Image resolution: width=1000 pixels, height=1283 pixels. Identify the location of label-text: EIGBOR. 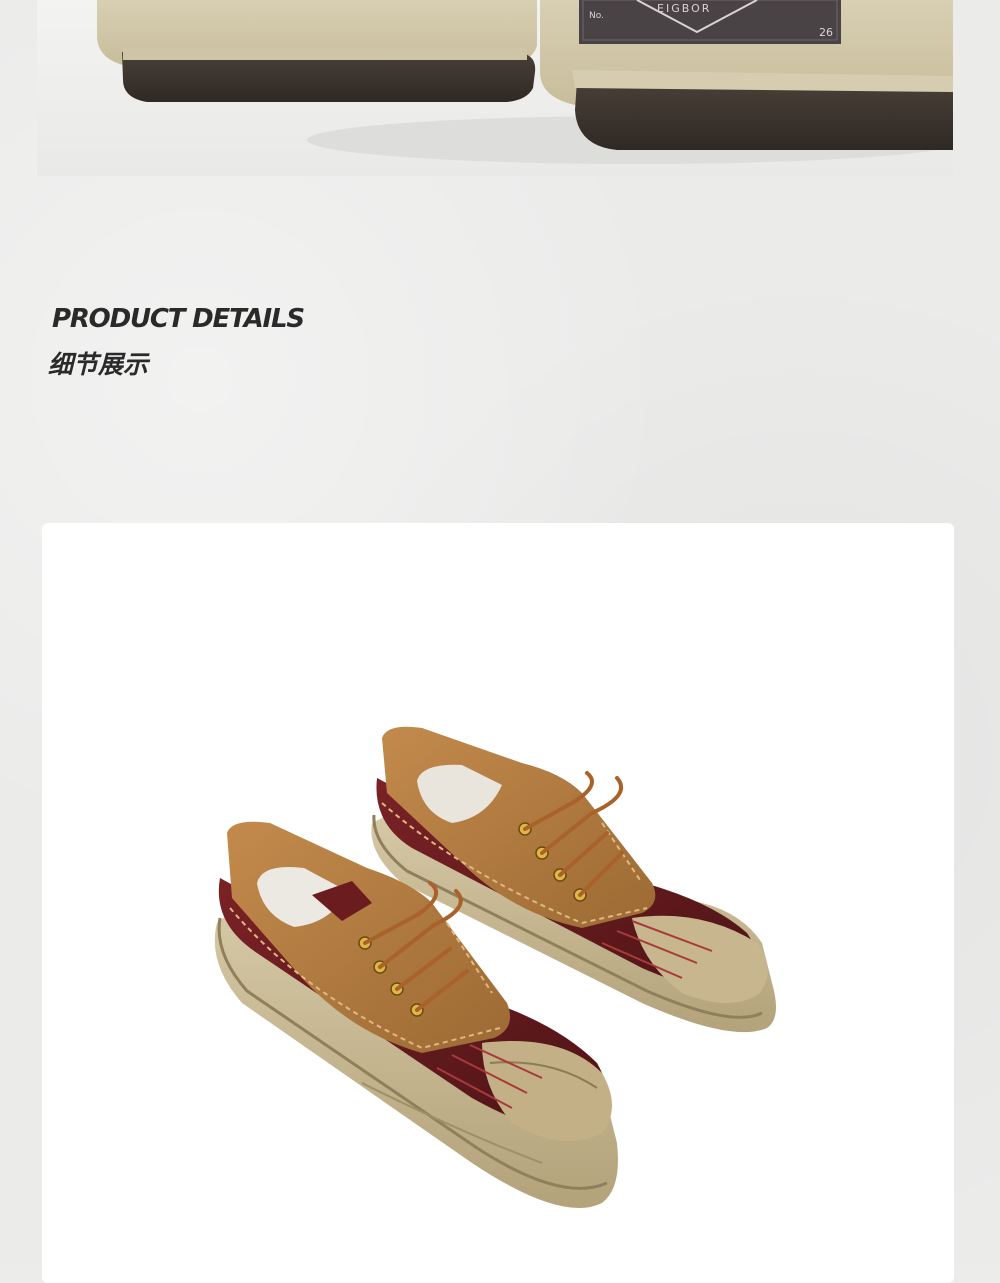
(684, 8).